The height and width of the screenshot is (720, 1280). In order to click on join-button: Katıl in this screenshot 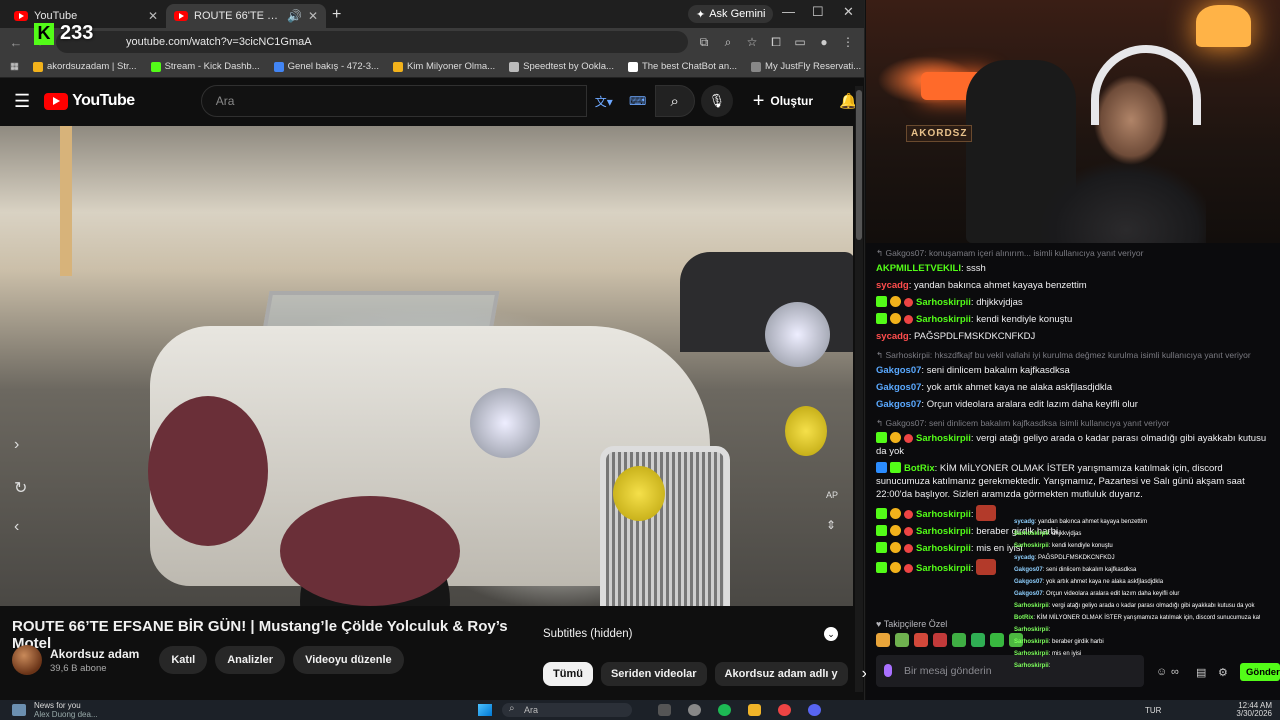, I will do `click(183, 660)`.